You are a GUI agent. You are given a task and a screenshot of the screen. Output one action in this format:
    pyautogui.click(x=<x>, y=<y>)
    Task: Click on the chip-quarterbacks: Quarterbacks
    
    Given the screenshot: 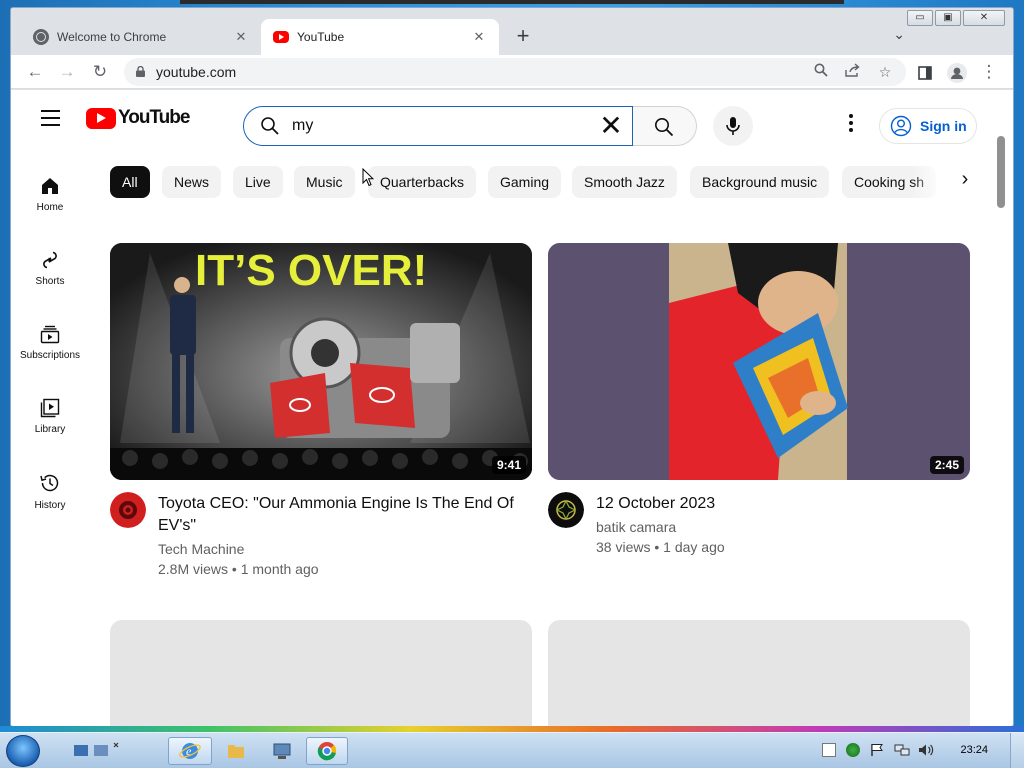 What is the action you would take?
    pyautogui.click(x=422, y=182)
    